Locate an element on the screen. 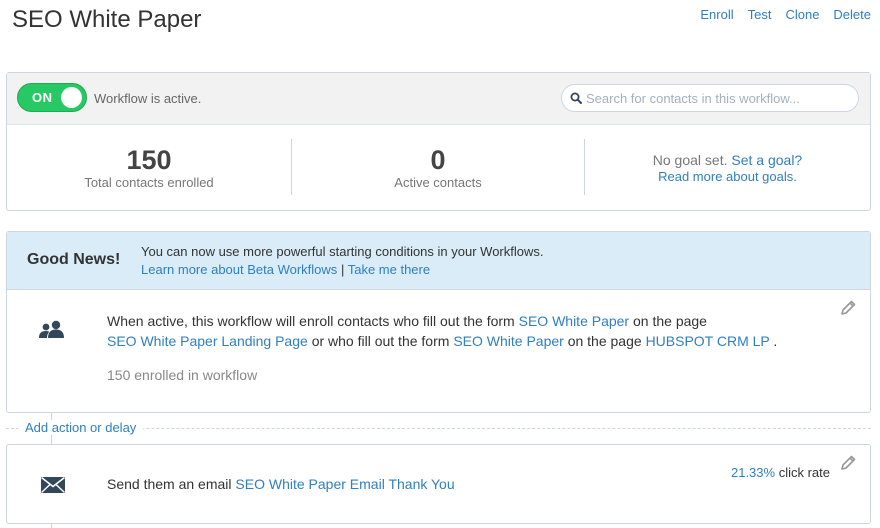 Image resolution: width=880 pixels, height=528 pixels. page-link-2: HUBSPOT CRM LP is located at coordinates (708, 341).